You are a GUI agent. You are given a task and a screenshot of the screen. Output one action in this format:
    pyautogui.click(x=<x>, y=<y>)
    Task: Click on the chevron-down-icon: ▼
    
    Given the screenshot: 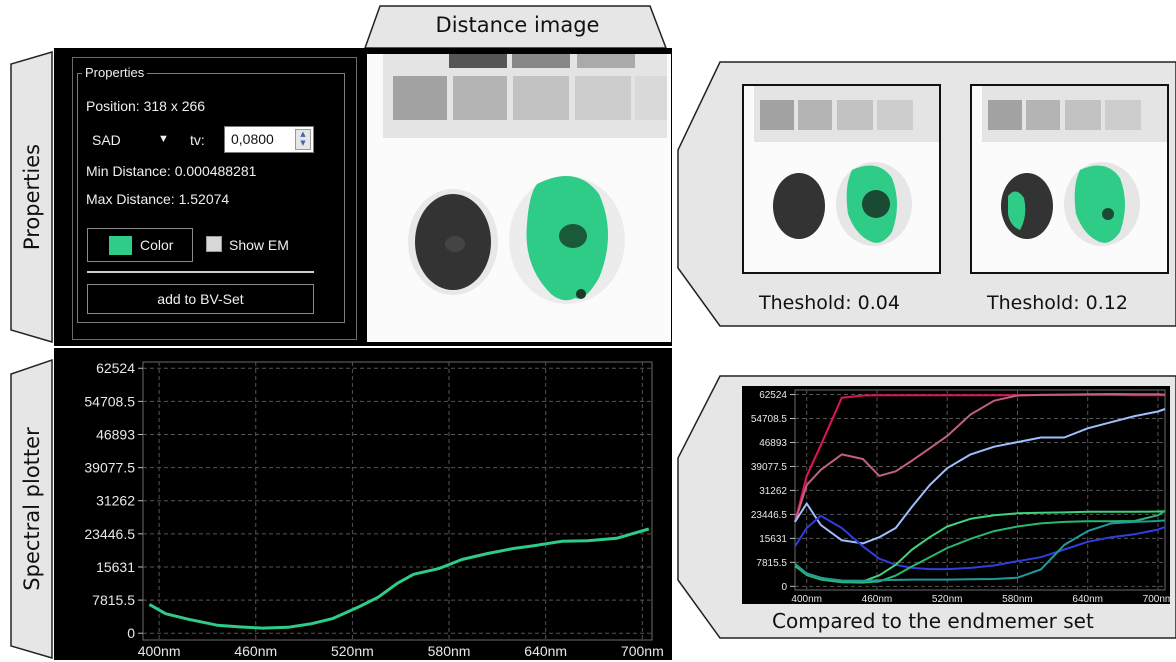 What is the action you would take?
    pyautogui.click(x=163, y=139)
    